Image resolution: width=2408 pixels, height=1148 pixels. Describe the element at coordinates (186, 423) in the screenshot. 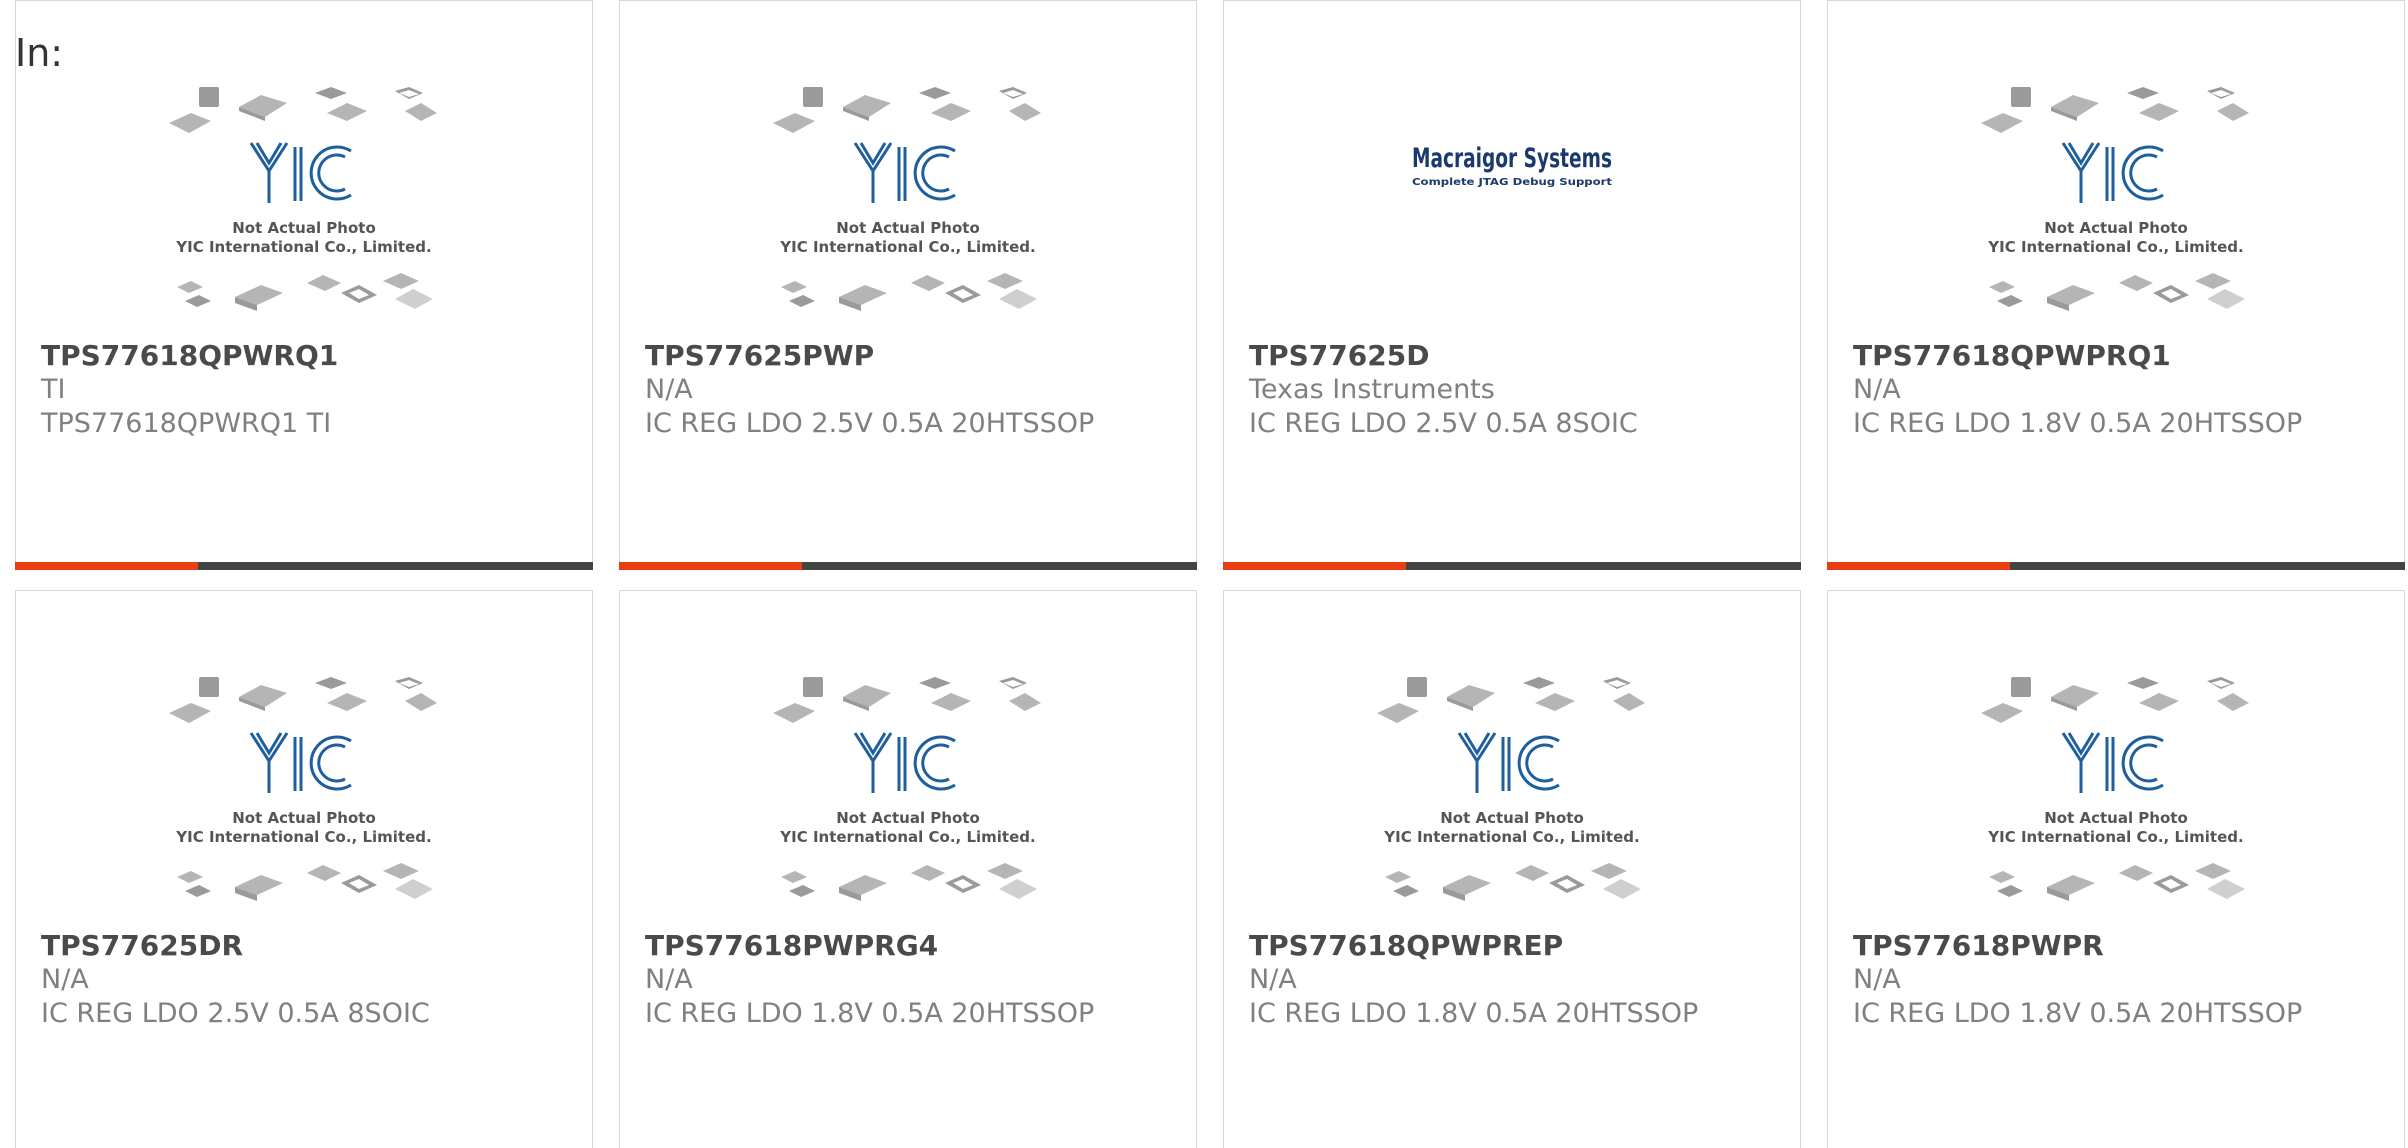

I see `description: TPS77618QPWRQ1 TI` at that location.